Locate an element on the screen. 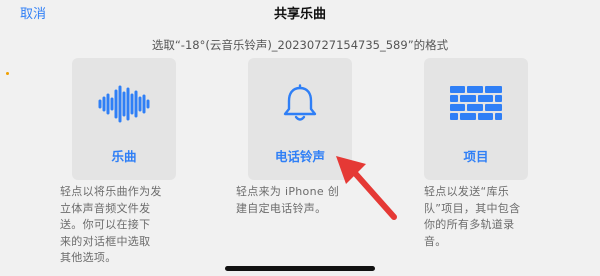 The image size is (600, 276). description-line: 音。 is located at coordinates (435, 241).